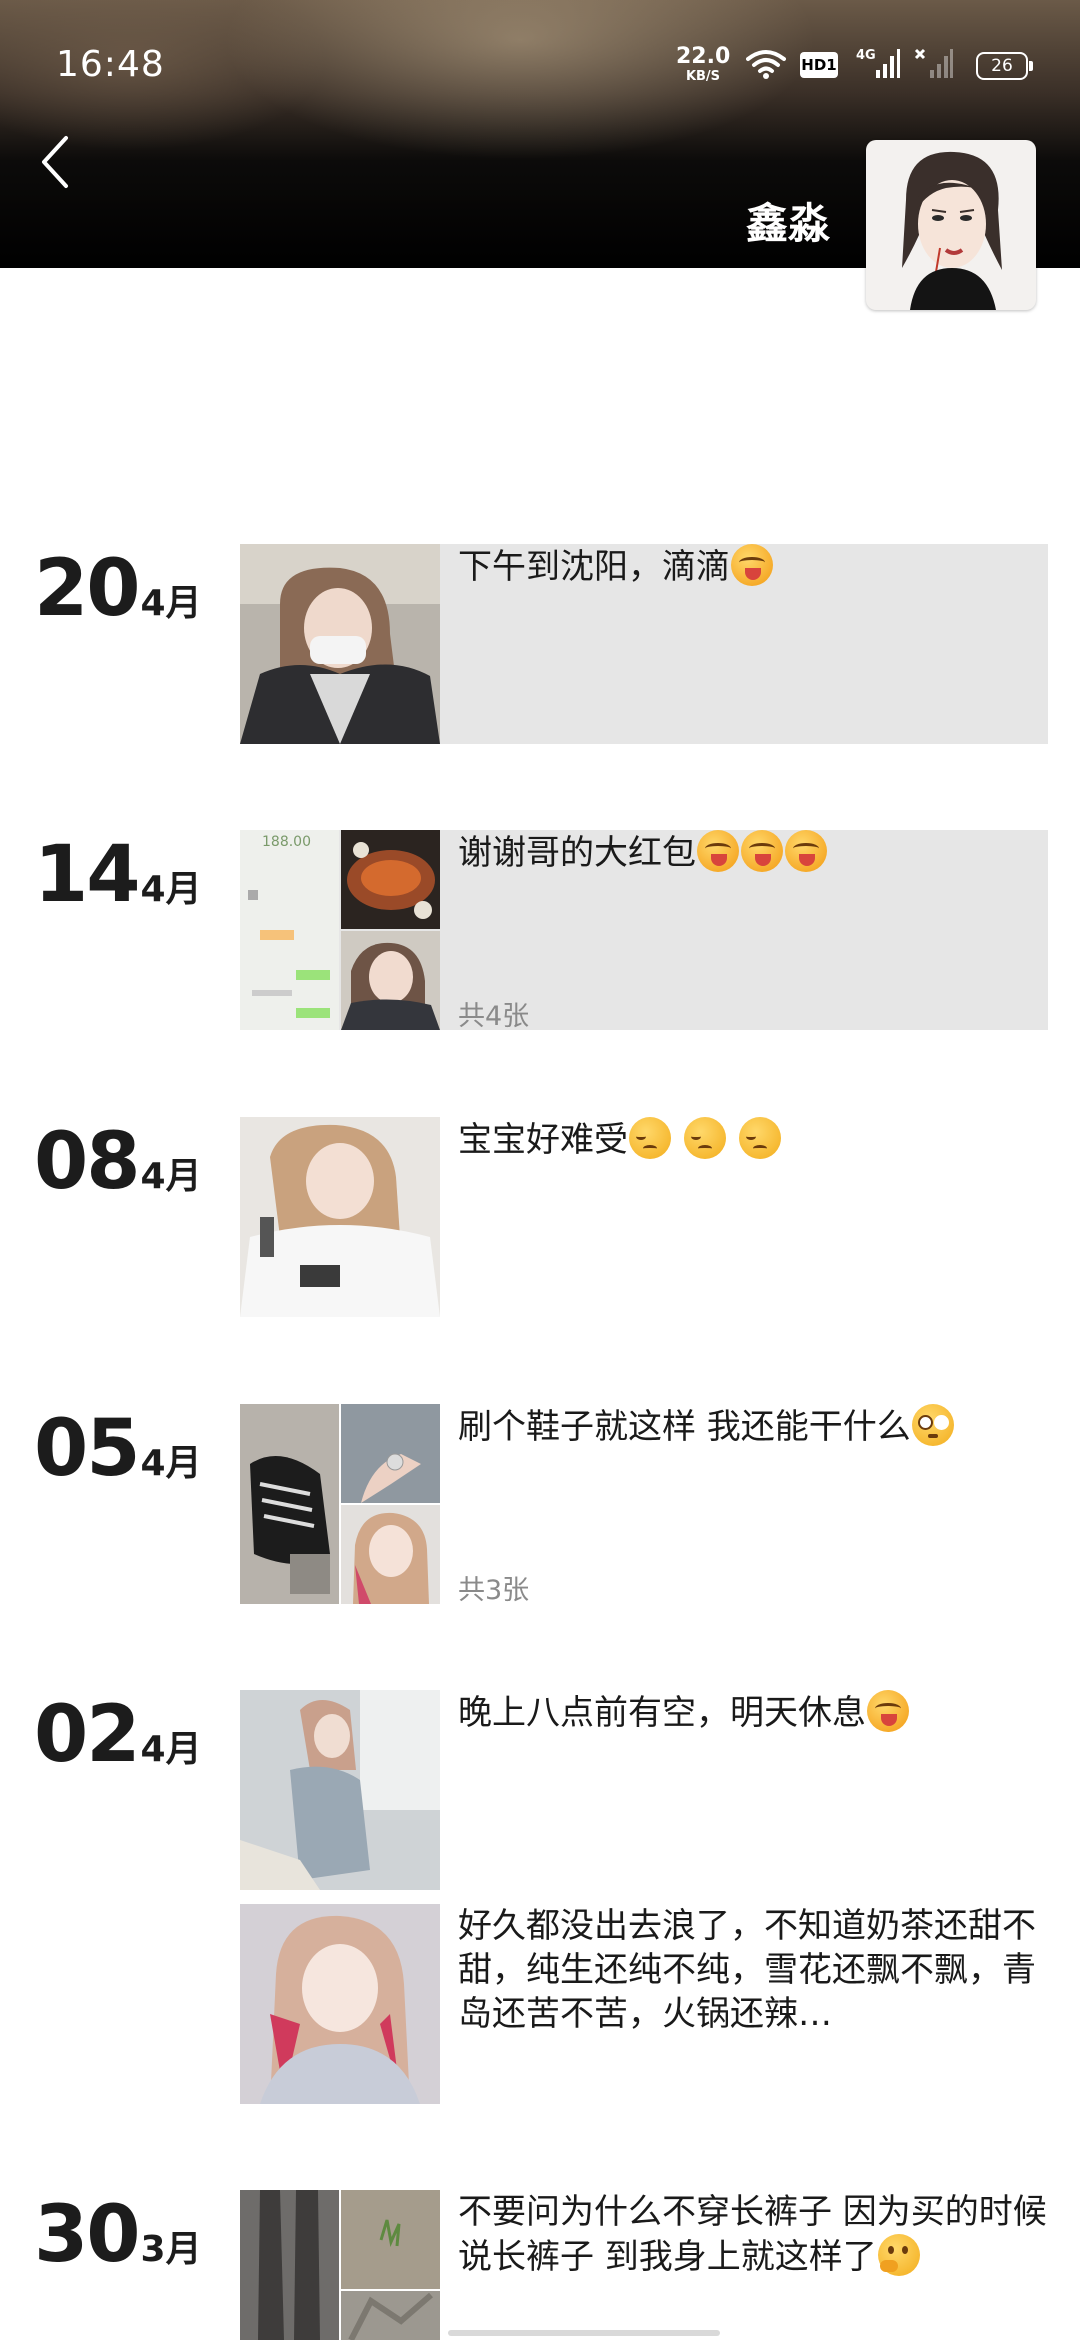 This screenshot has width=1080, height=2340. Describe the element at coordinates (171, 2249) in the screenshot. I see `post-month: 3月` at that location.